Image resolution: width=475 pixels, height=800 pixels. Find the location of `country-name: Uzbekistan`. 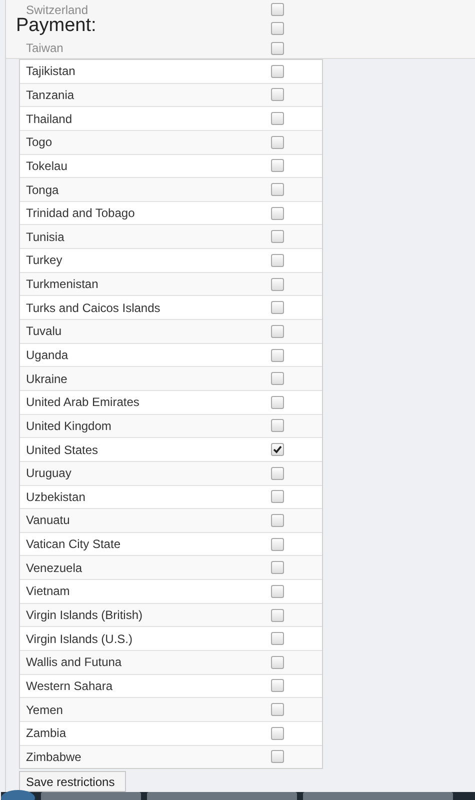

country-name: Uzbekistan is located at coordinates (56, 497).